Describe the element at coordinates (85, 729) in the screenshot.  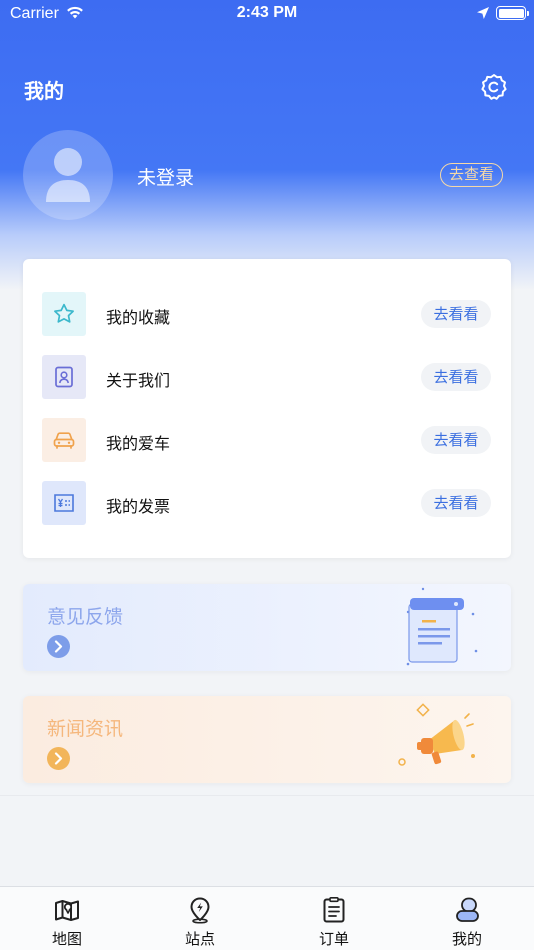
I see `news-title: 新闻资讯` at that location.